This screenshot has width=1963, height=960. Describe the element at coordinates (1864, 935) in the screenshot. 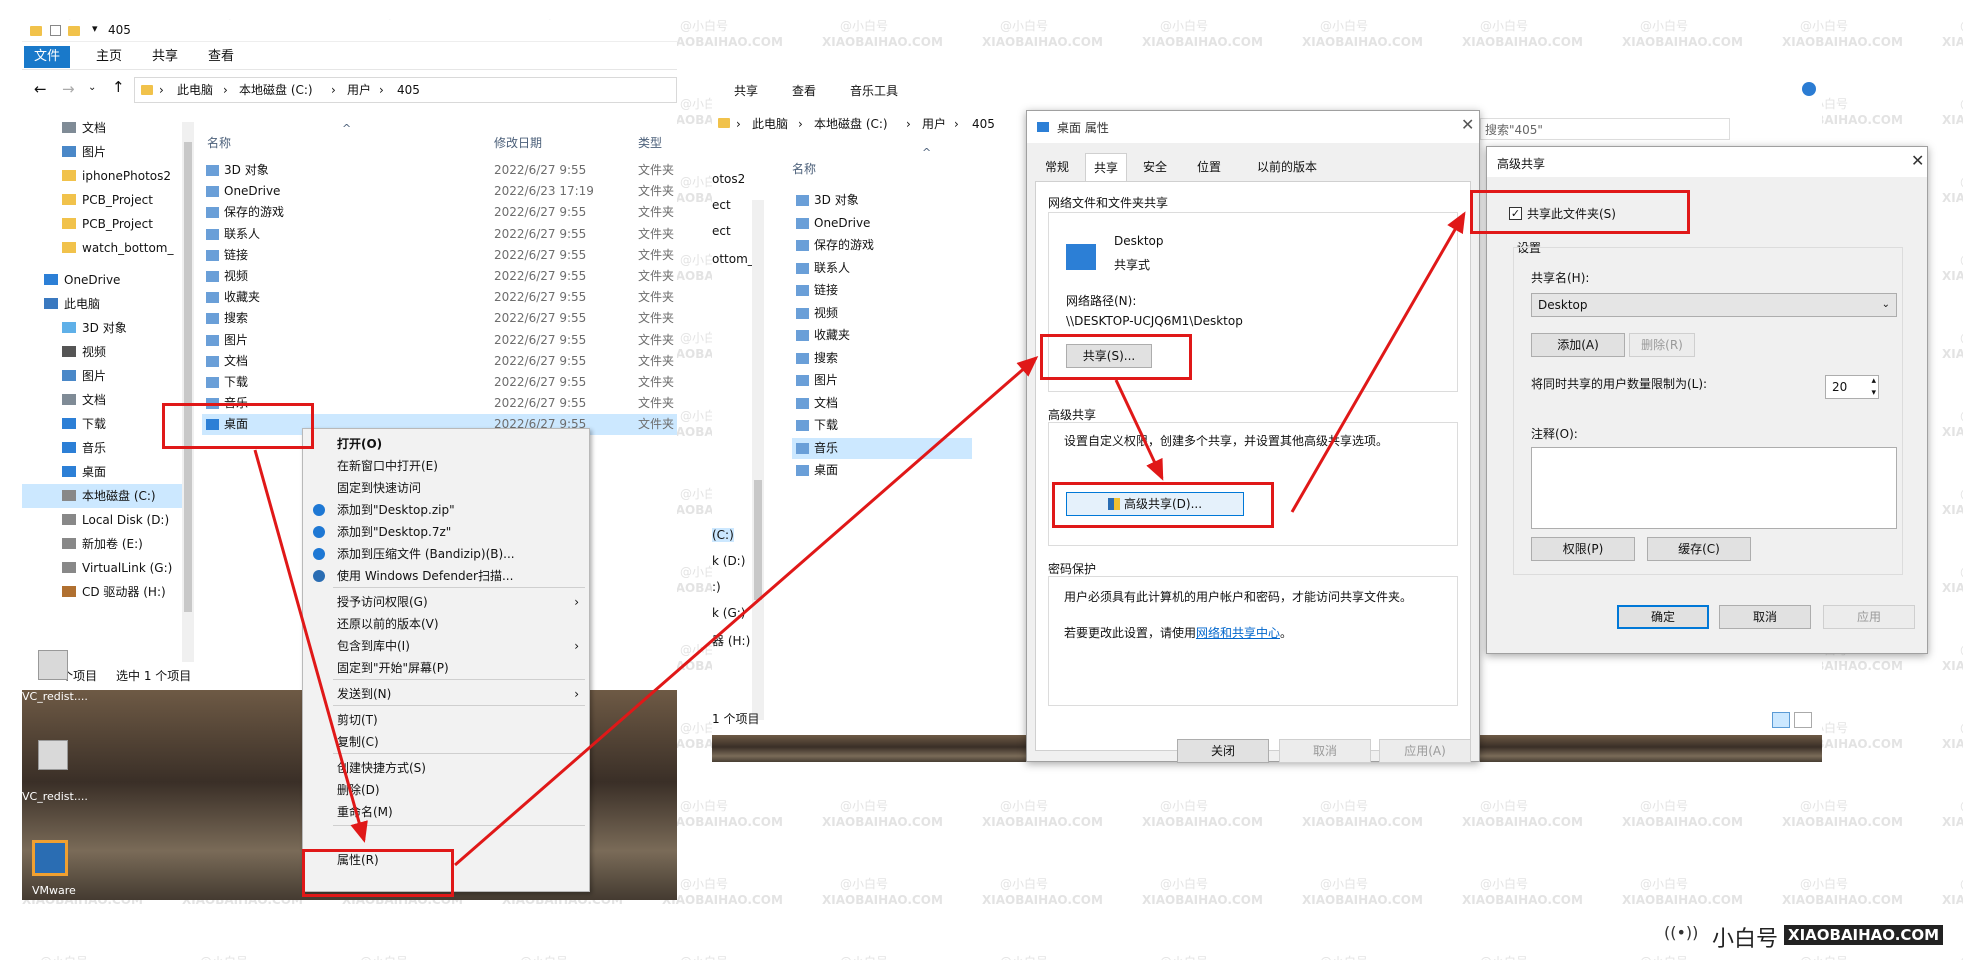

I see `brand-en: XIAOBAIHAO.COM` at that location.